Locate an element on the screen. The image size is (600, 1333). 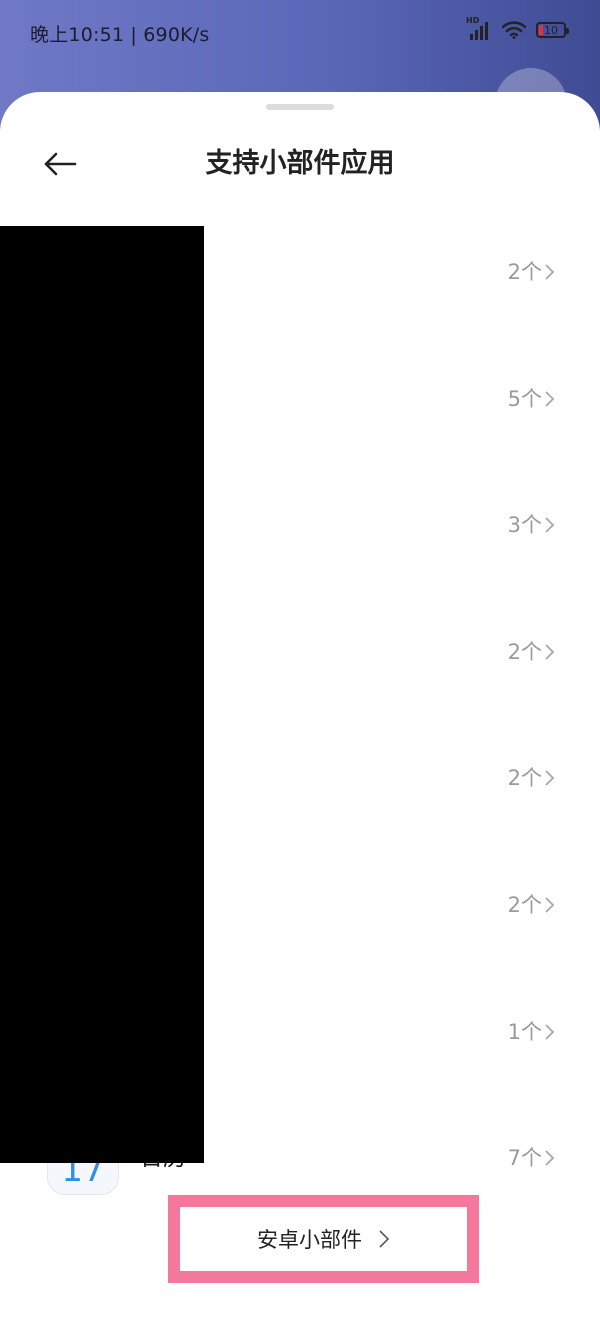
status-icons: HD 10 is located at coordinates (517, 28).